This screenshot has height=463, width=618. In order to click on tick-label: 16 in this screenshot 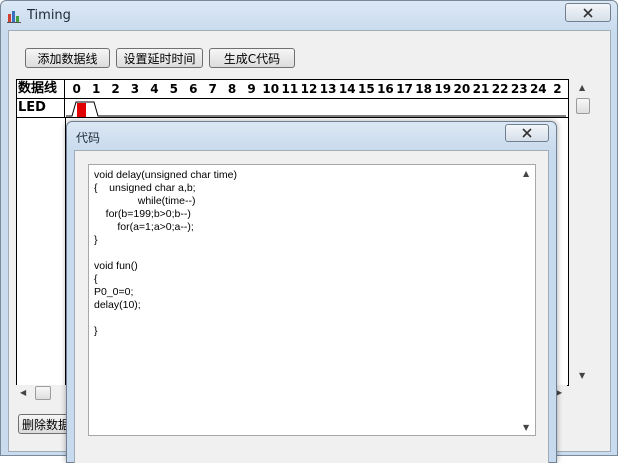, I will do `click(385, 89)`.